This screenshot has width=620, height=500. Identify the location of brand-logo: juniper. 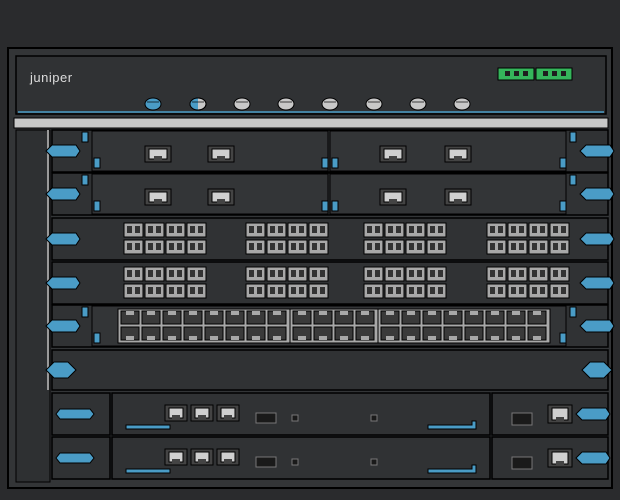
(51, 77).